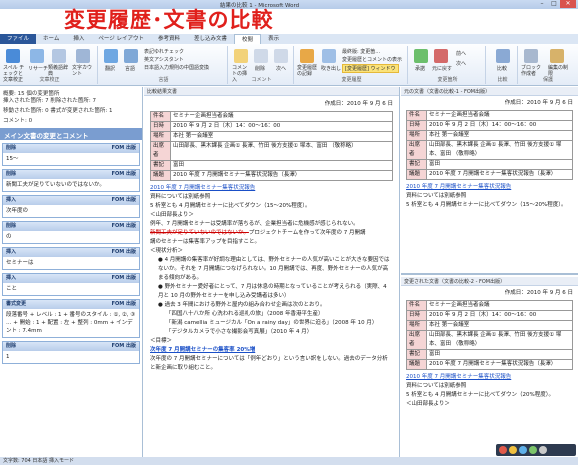  Describe the element at coordinates (329, 56) in the screenshot. I see `balloon-icon` at that location.